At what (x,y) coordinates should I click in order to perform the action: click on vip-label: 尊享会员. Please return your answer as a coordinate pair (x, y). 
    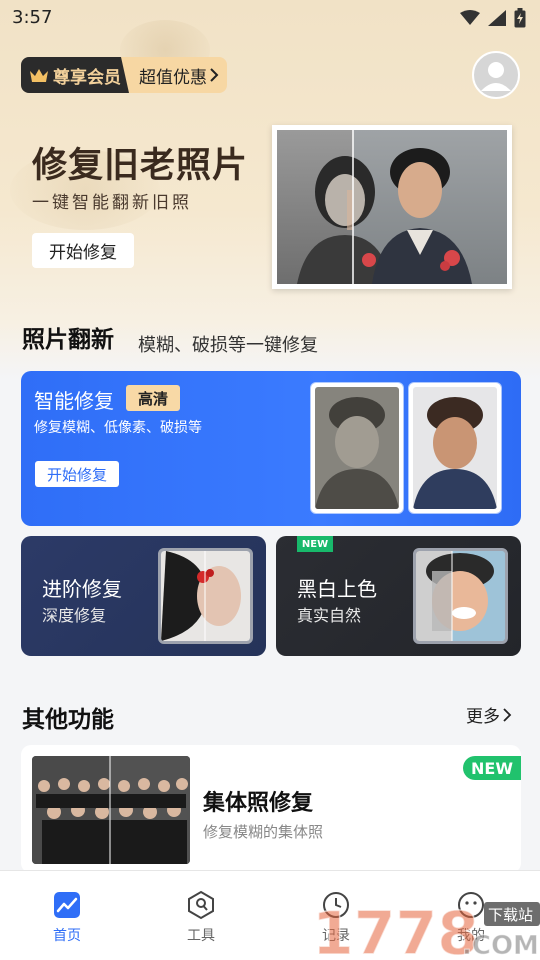
    Looking at the image, I should click on (75, 75).